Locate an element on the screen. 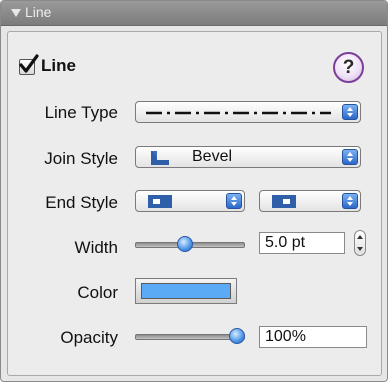  line-type-label: Line Type is located at coordinates (81, 112).